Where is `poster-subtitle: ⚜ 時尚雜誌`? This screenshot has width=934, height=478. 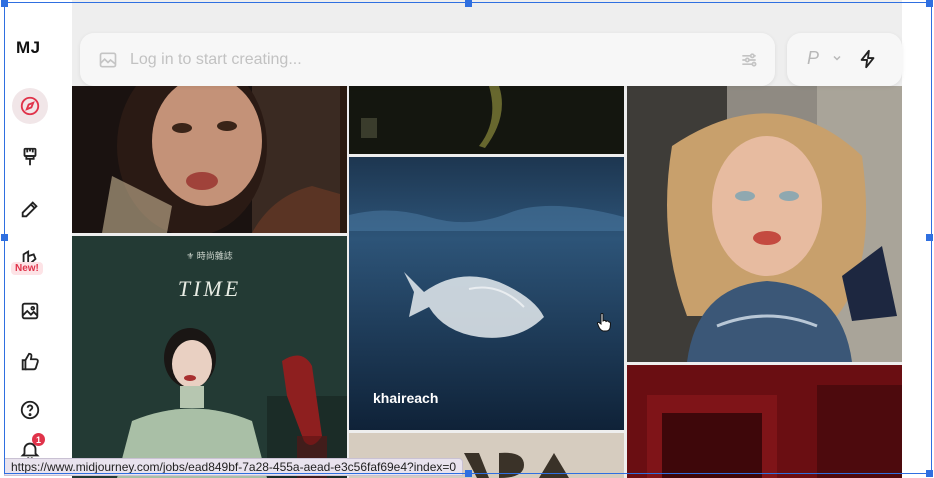 poster-subtitle: ⚜ 時尚雜誌 is located at coordinates (209, 256).